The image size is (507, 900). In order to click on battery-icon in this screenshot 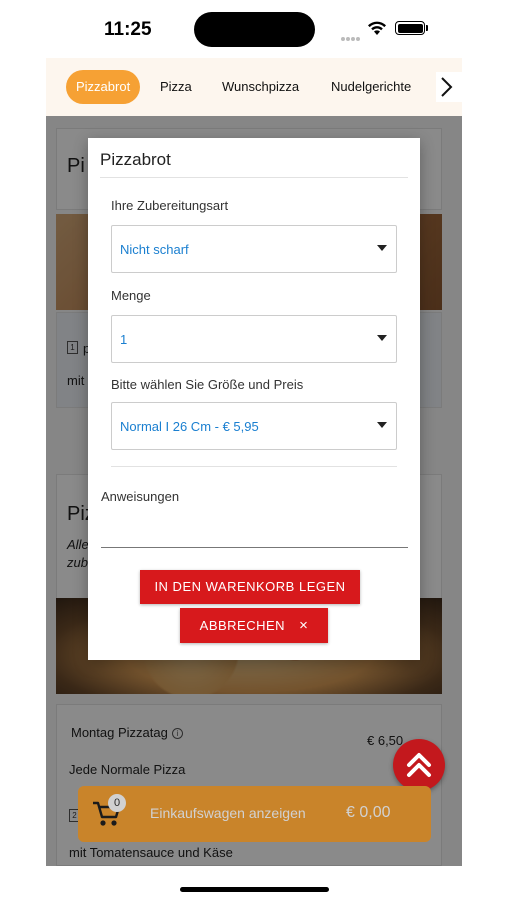, I will do `click(410, 28)`.